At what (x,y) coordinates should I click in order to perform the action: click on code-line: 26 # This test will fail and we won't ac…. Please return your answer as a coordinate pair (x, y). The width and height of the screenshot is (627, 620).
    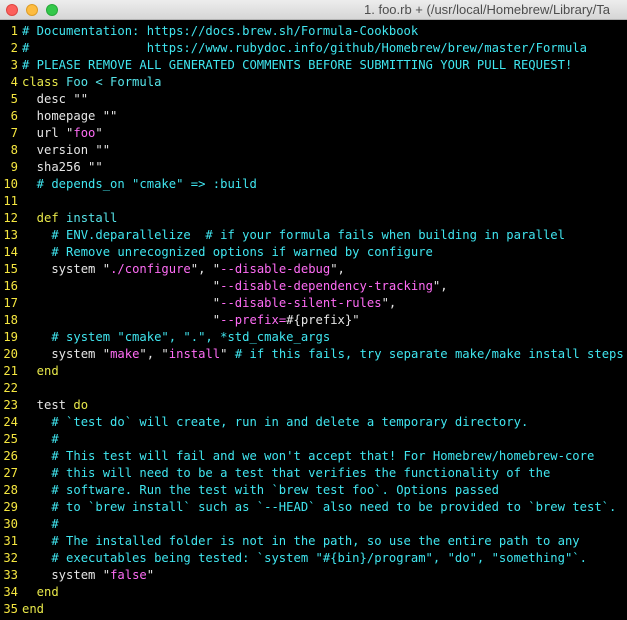
    Looking at the image, I should click on (313, 456).